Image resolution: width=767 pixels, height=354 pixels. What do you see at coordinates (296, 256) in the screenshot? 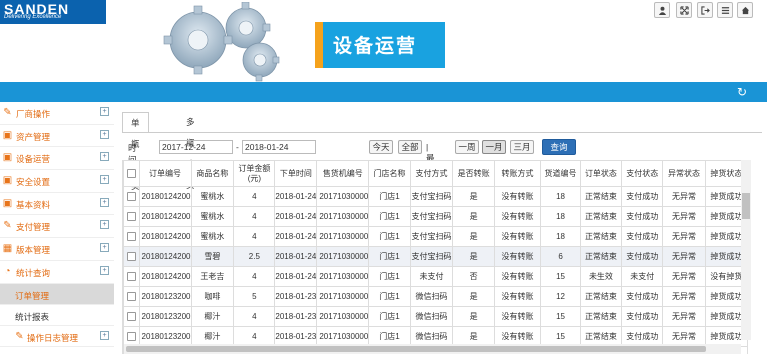
I see `table-cell: 2018-01-24` at bounding box center [296, 256].